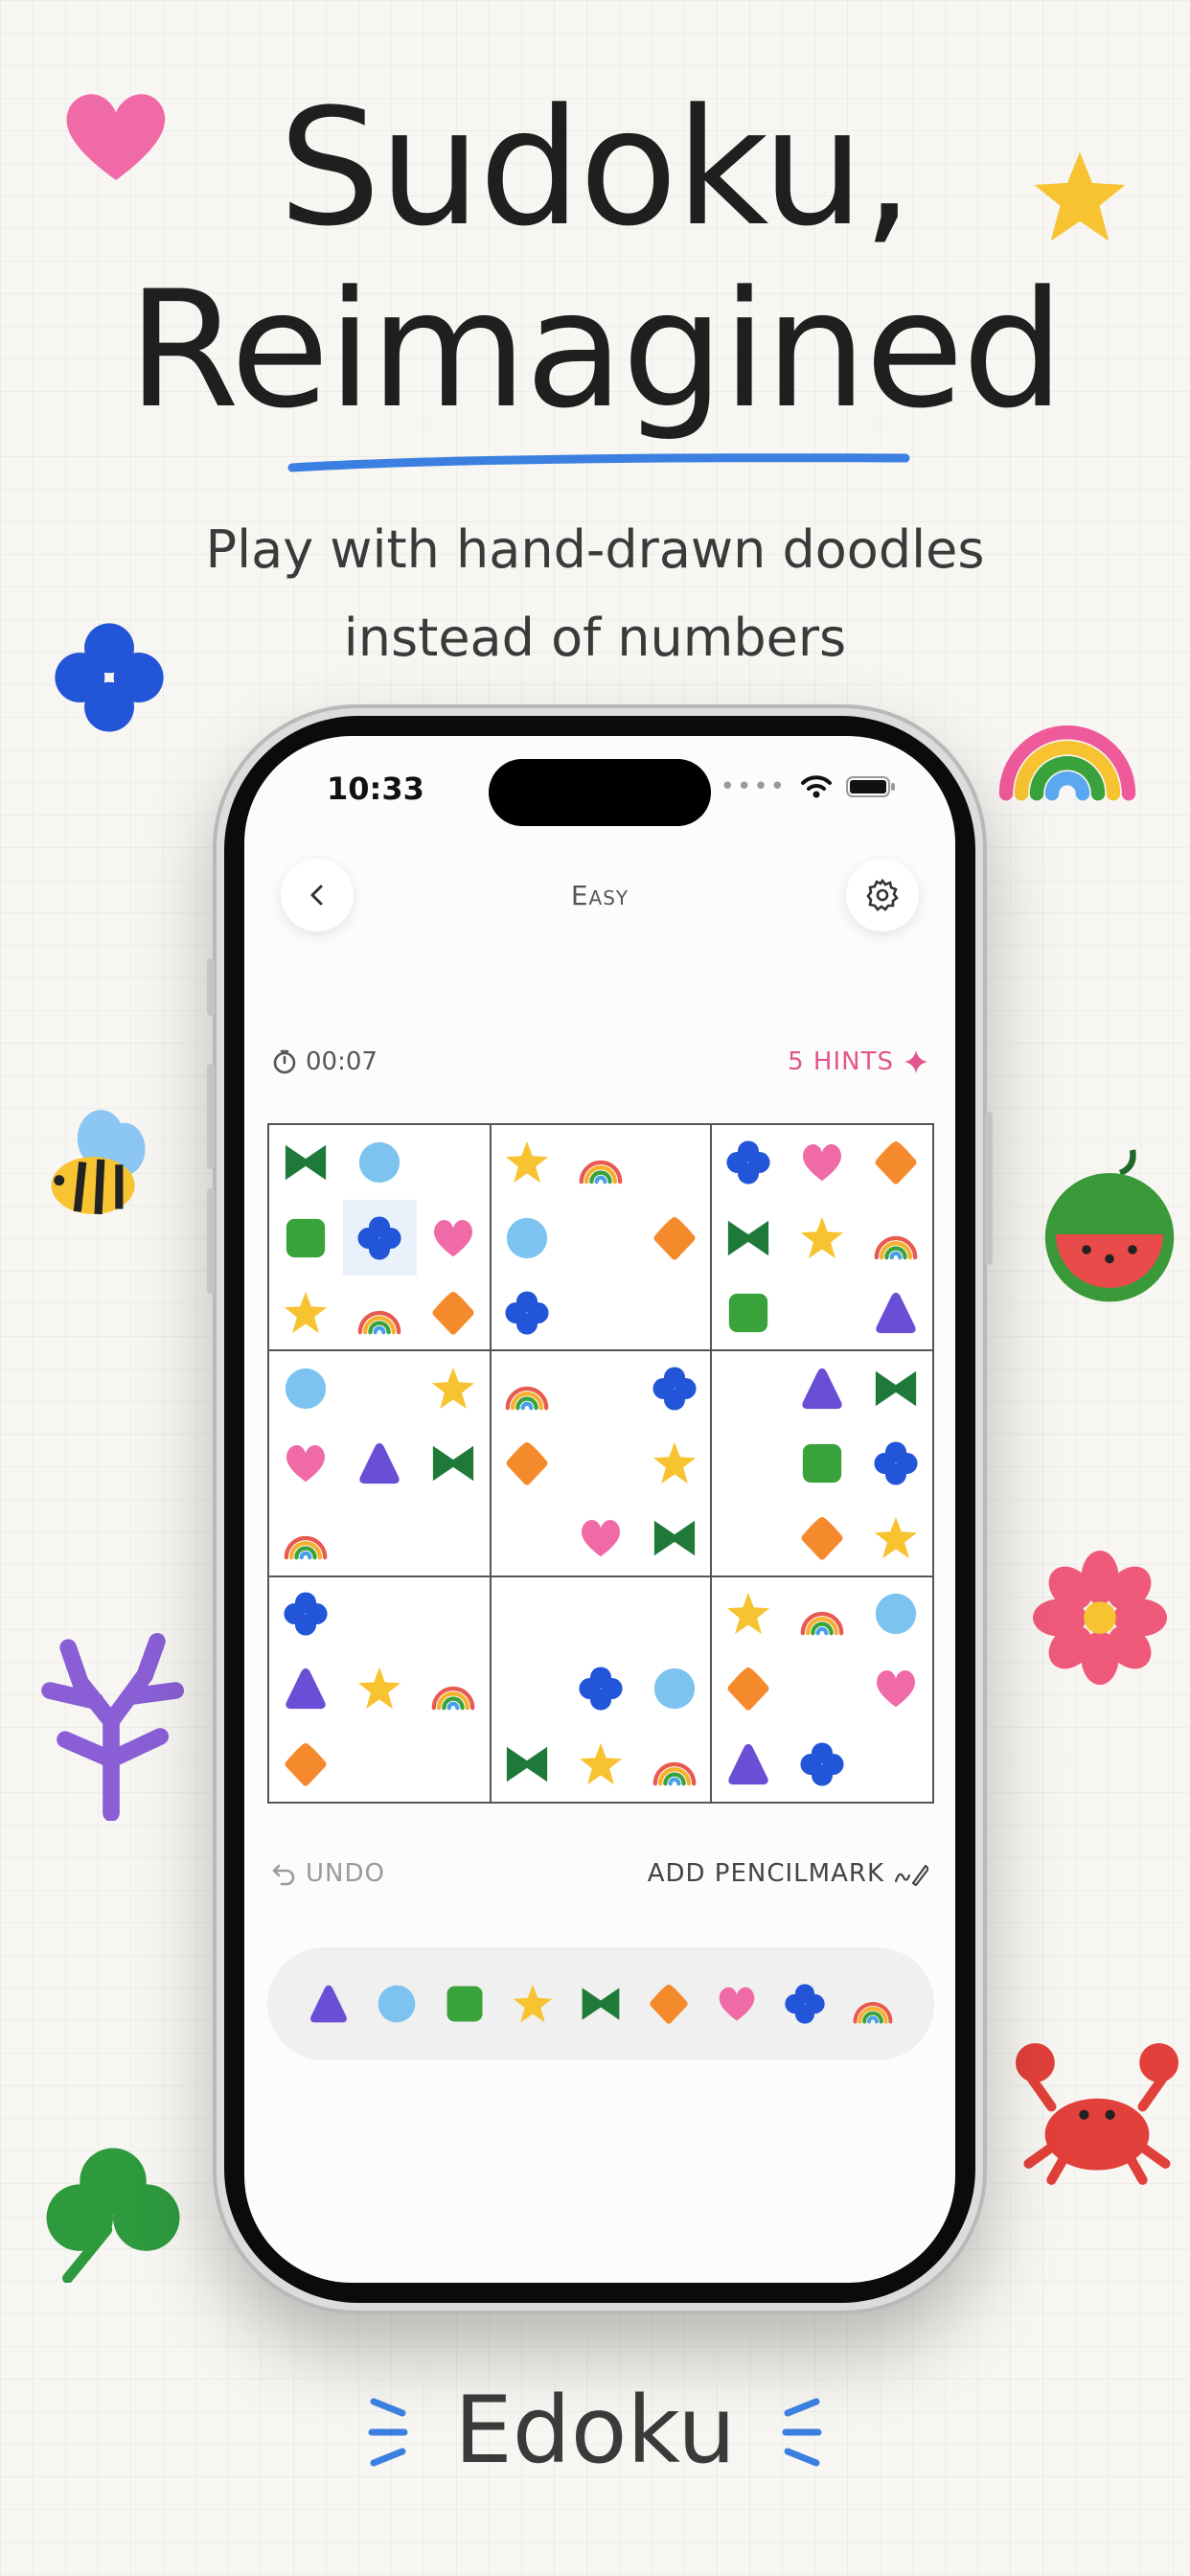  What do you see at coordinates (599, 462) in the screenshot?
I see `headline-underline` at bounding box center [599, 462].